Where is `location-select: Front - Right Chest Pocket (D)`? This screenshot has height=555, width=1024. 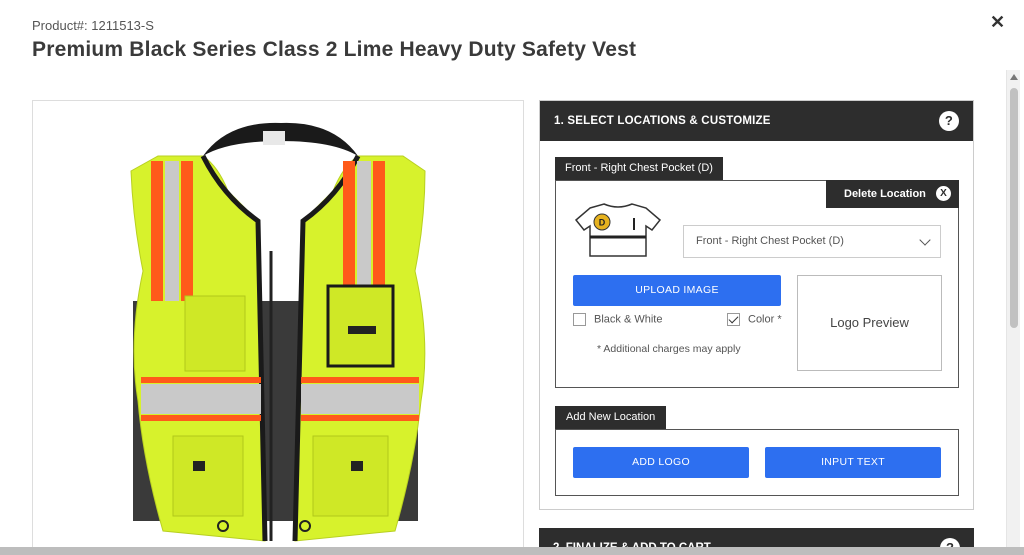 location-select: Front - Right Chest Pocket (D) is located at coordinates (812, 241).